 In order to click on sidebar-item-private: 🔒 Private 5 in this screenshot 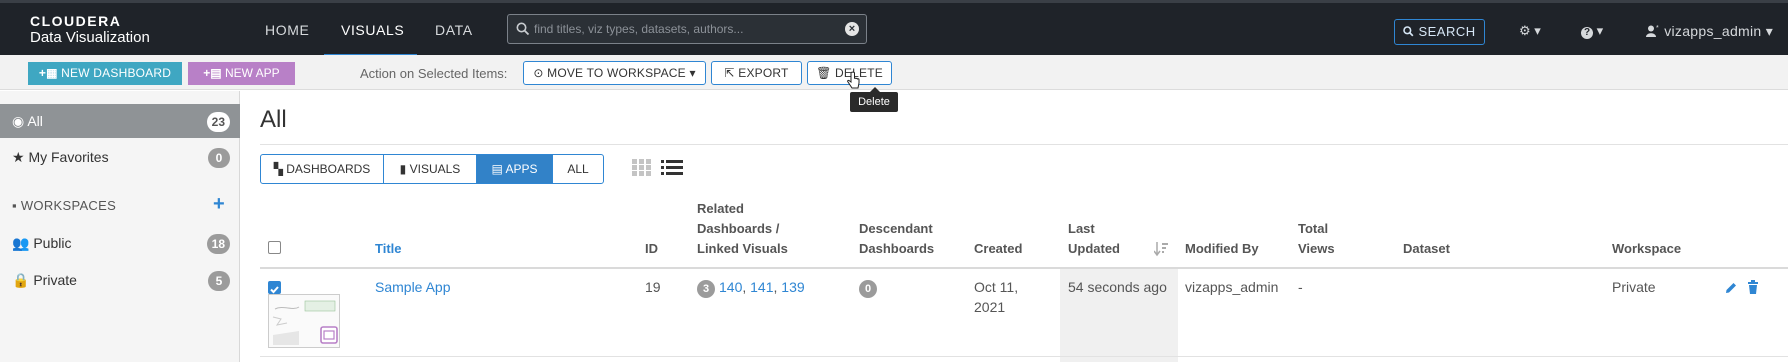, I will do `click(120, 280)`.